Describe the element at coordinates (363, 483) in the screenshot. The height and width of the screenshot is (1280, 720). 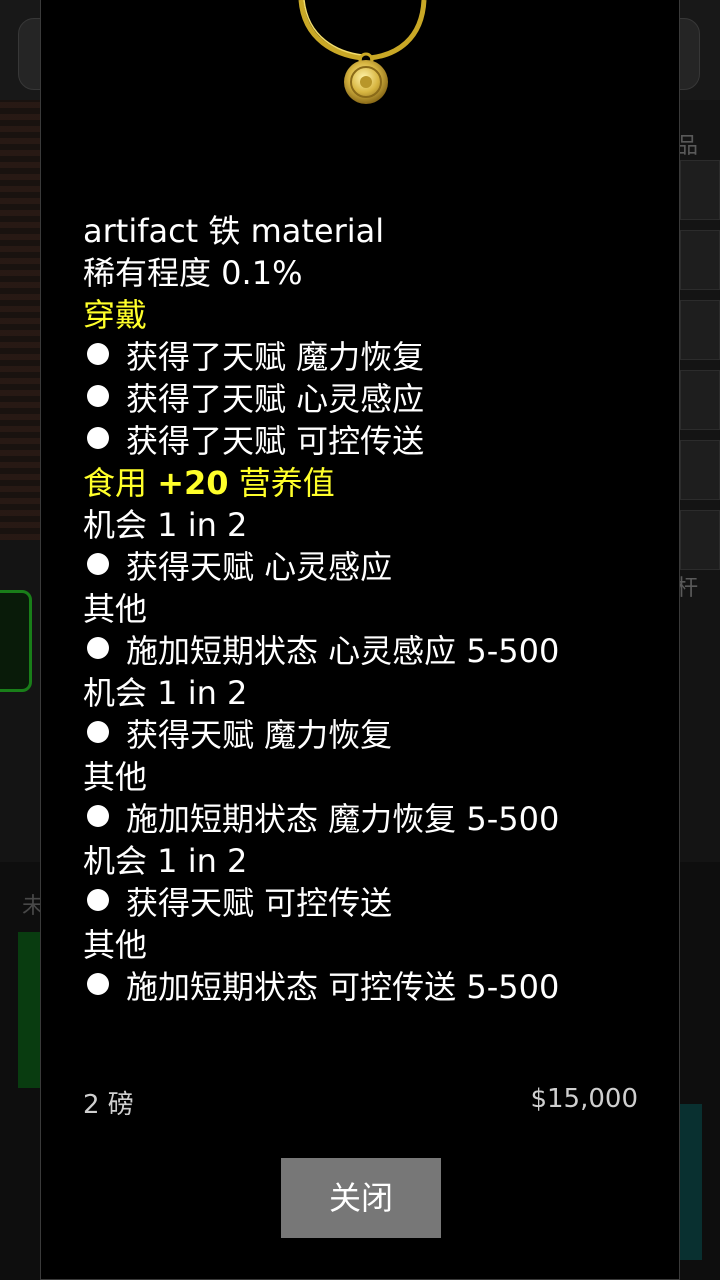
I see `consume-heading: 食用 +20 营养值` at that location.